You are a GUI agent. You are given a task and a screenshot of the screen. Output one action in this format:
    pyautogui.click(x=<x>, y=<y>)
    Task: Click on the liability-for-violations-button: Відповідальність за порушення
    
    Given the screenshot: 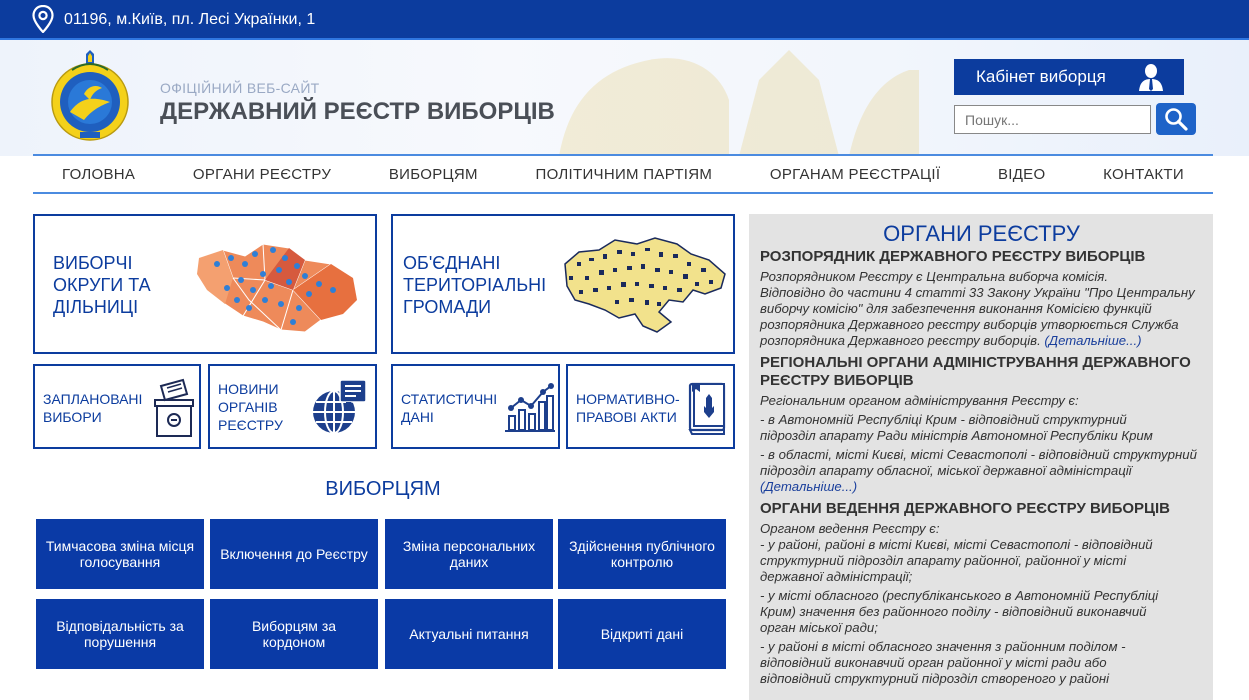 What is the action you would take?
    pyautogui.click(x=120, y=634)
    